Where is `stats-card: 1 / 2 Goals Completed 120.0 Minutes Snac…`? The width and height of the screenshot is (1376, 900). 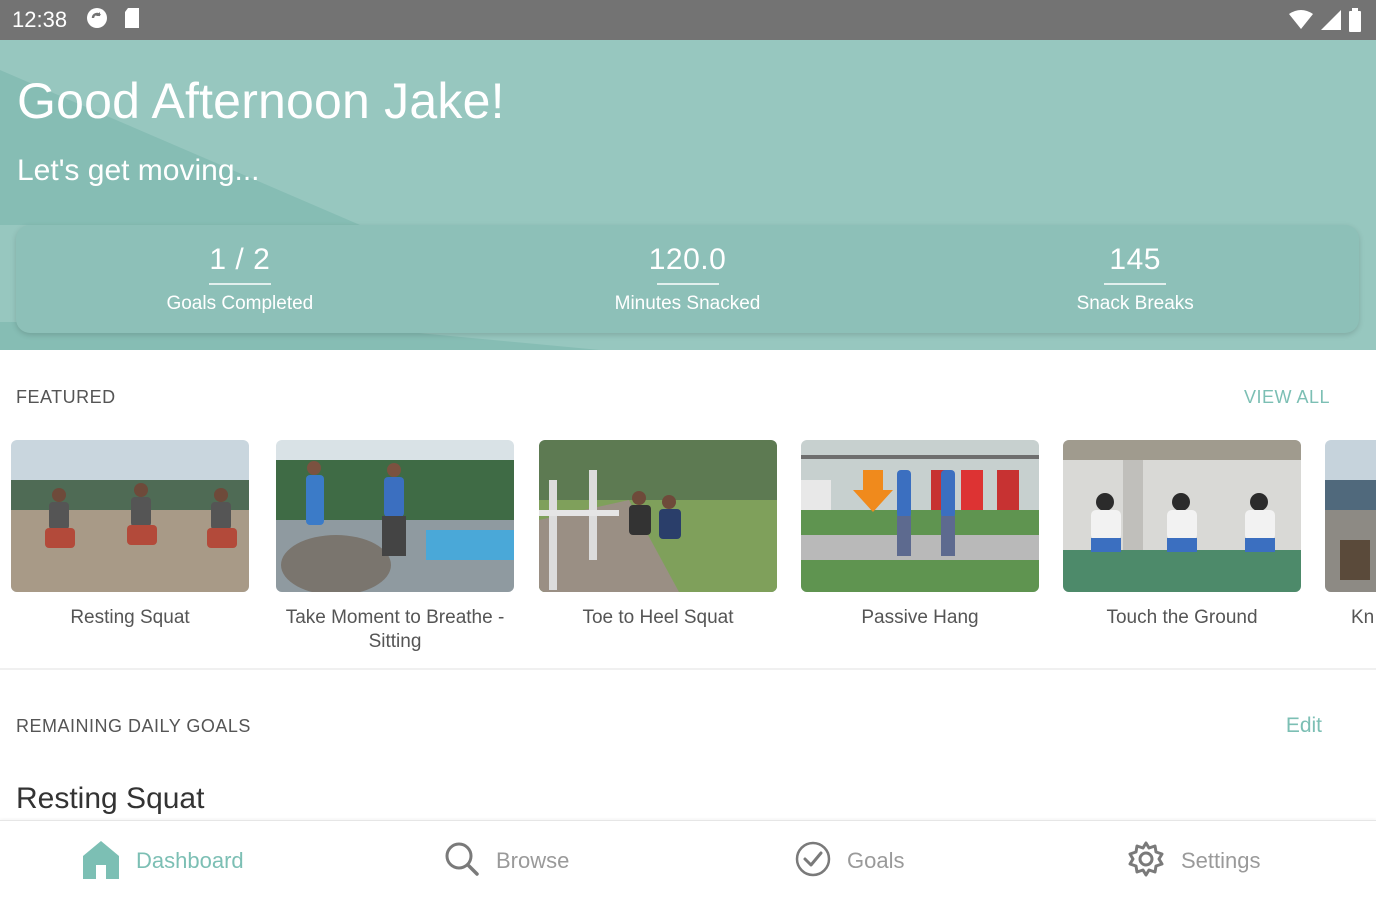 stats-card: 1 / 2 Goals Completed 120.0 Minutes Snac… is located at coordinates (687, 279).